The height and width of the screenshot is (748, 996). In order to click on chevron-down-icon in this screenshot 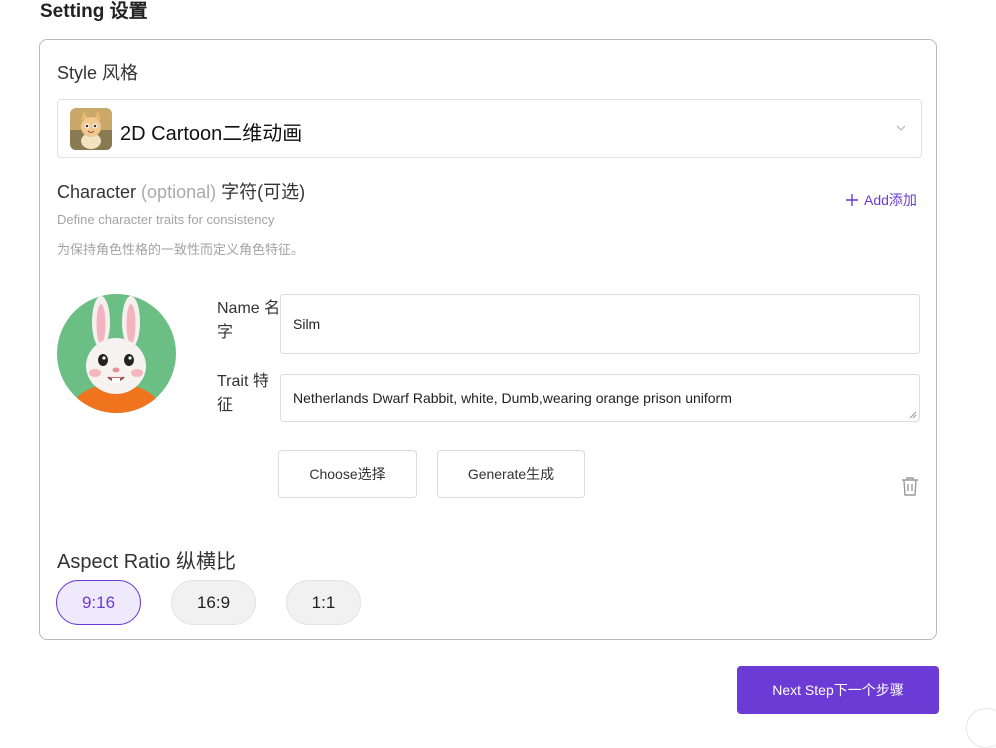, I will do `click(901, 128)`.